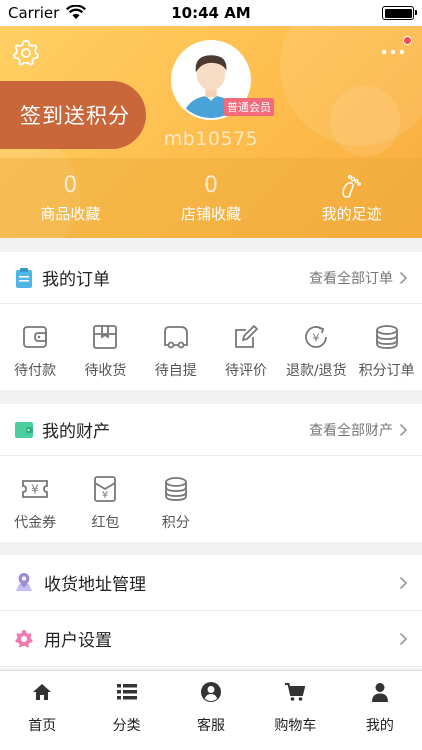 This screenshot has height=750, width=422. Describe the element at coordinates (211, 213) in the screenshot. I see `stat-label: 店铺收藏` at that location.